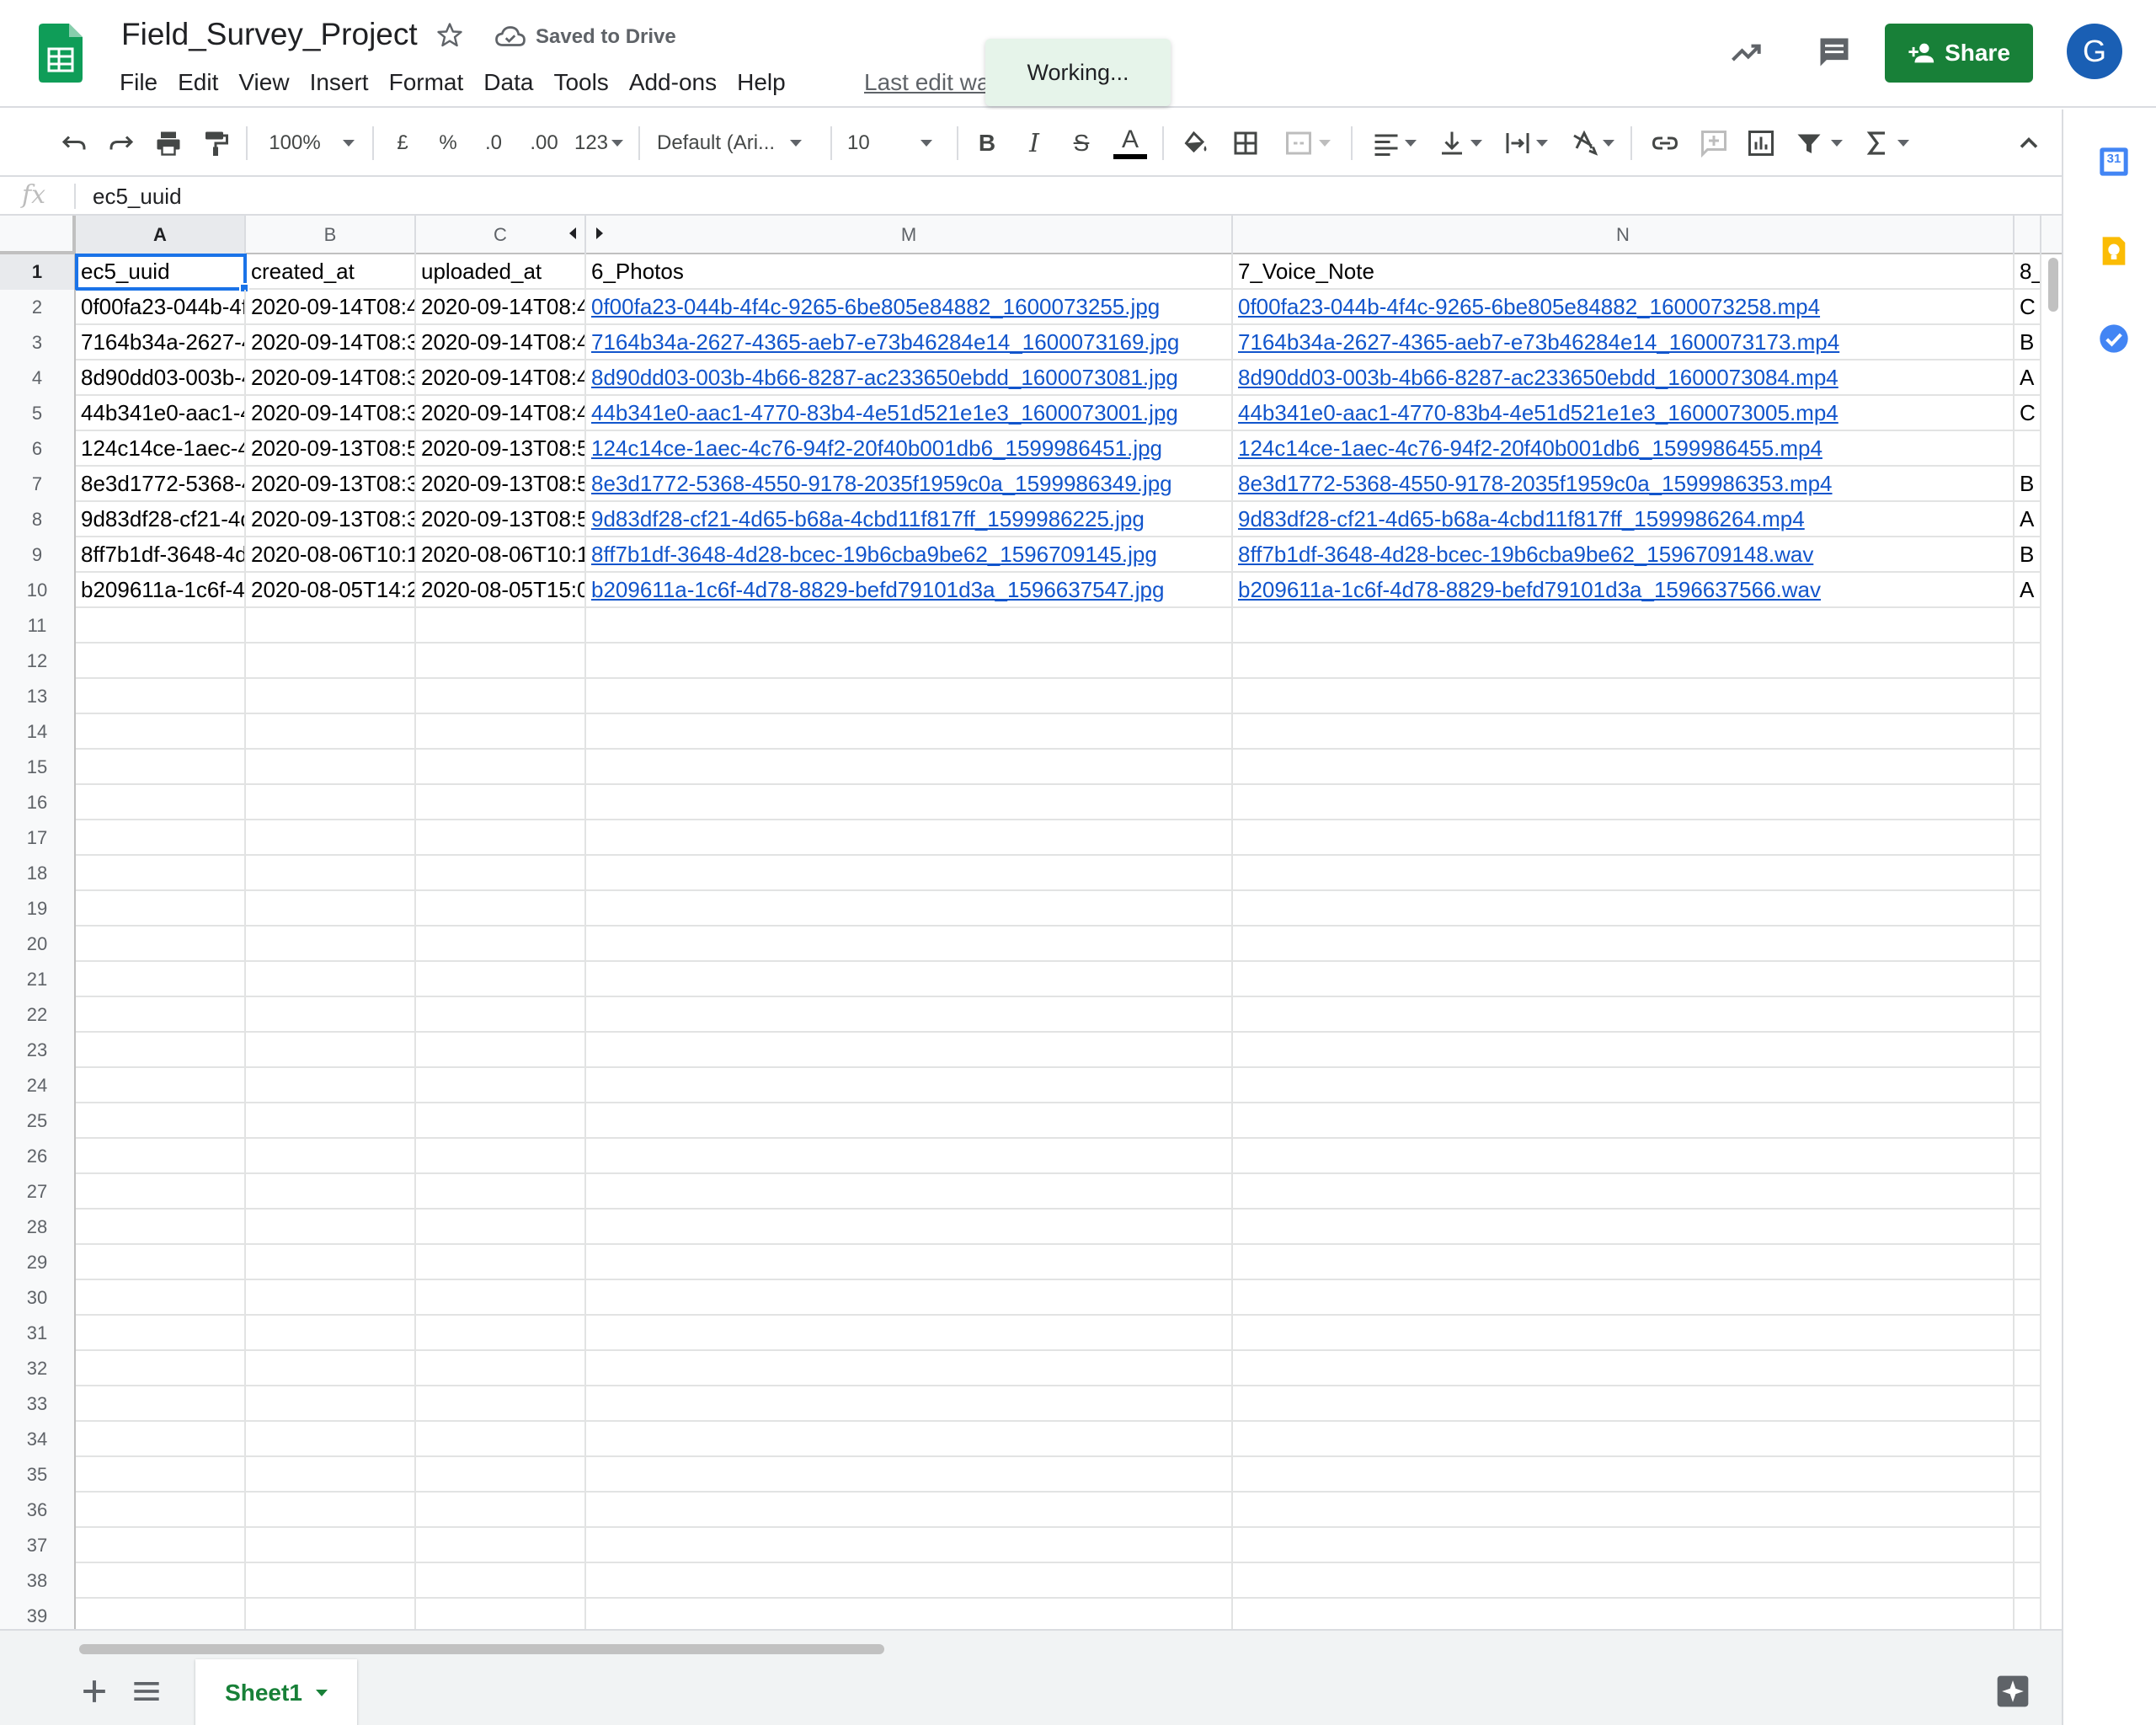  What do you see at coordinates (38, 555) in the screenshot?
I see `row-header: 9` at bounding box center [38, 555].